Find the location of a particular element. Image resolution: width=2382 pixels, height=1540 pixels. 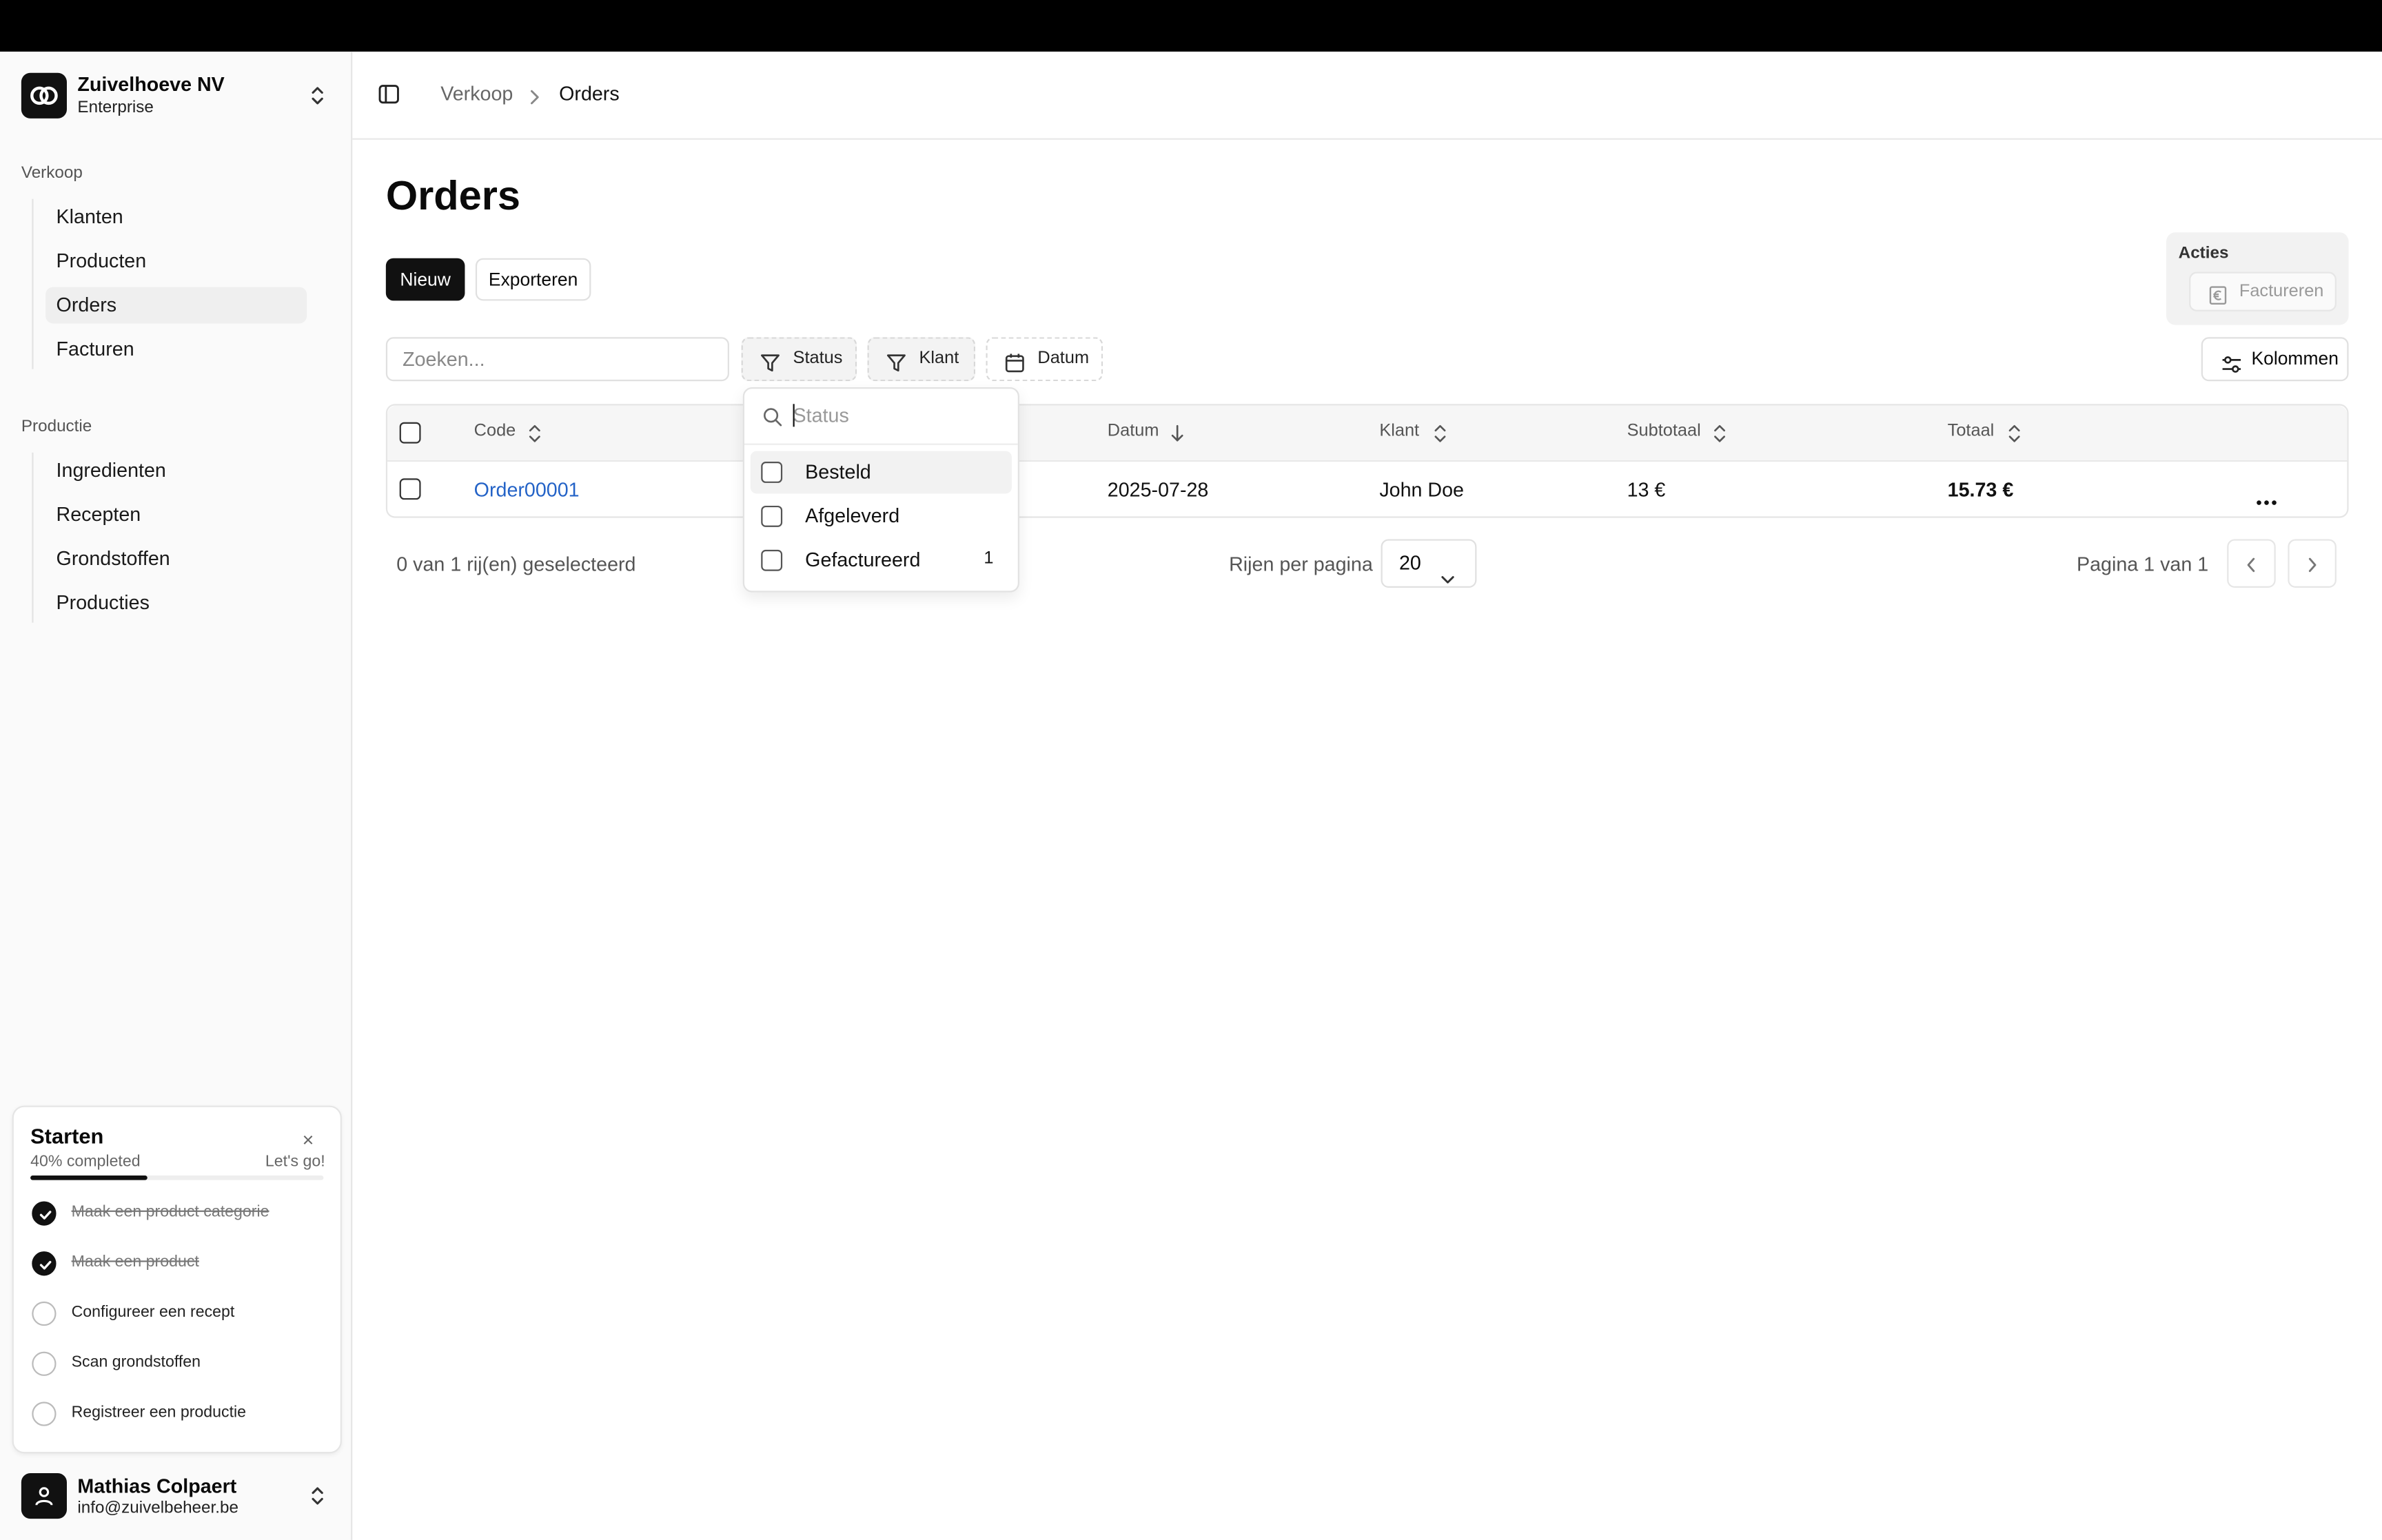

column-header-klant: Klant is located at coordinates (1399, 431).